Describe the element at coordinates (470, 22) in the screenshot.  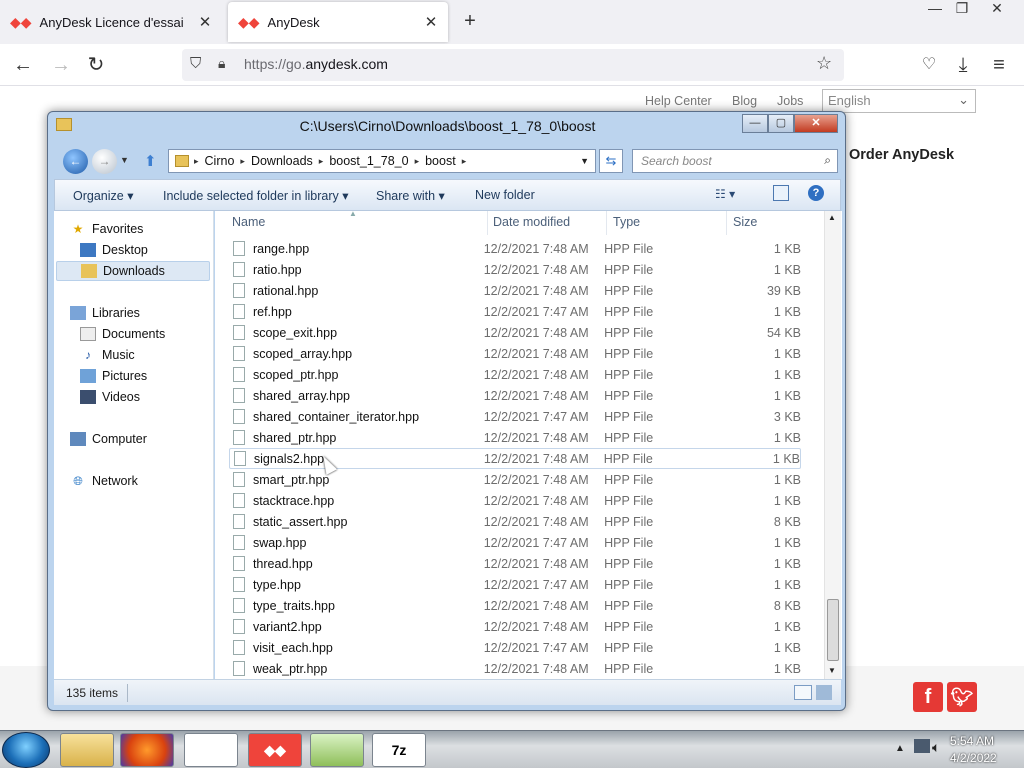
I see `new-tab-button: +` at that location.